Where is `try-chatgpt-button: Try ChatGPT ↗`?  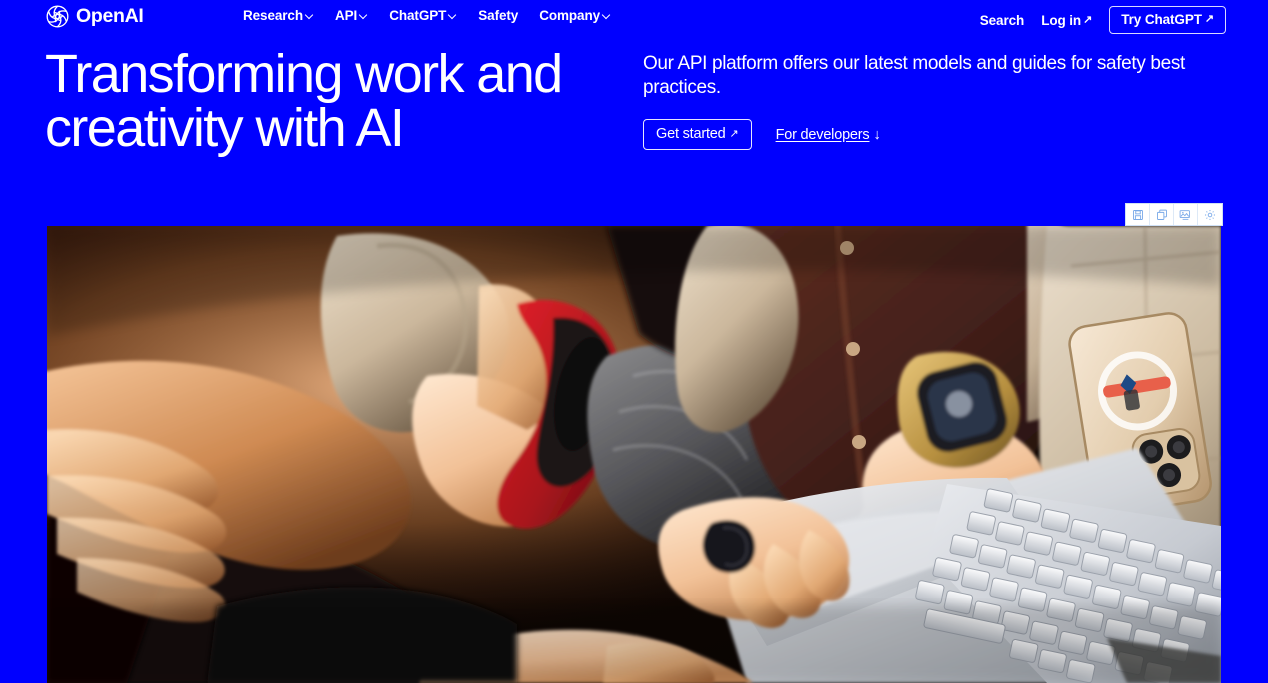 try-chatgpt-button: Try ChatGPT ↗ is located at coordinates (1167, 20).